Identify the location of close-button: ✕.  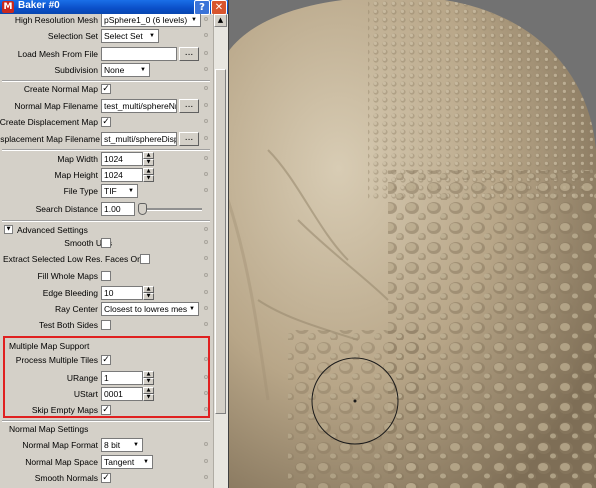
(219, 7).